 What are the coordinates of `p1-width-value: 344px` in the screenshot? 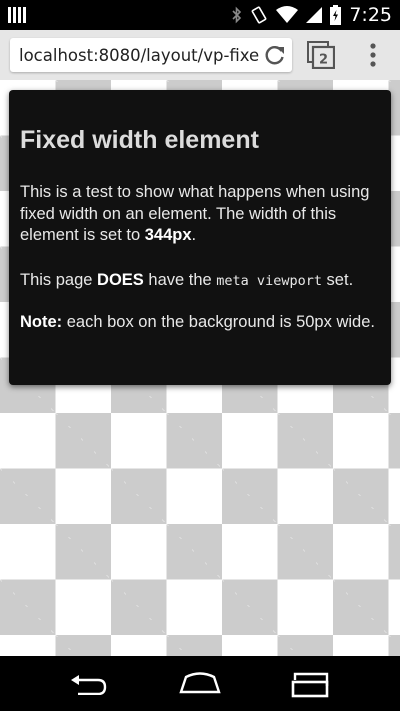 It's located at (168, 235).